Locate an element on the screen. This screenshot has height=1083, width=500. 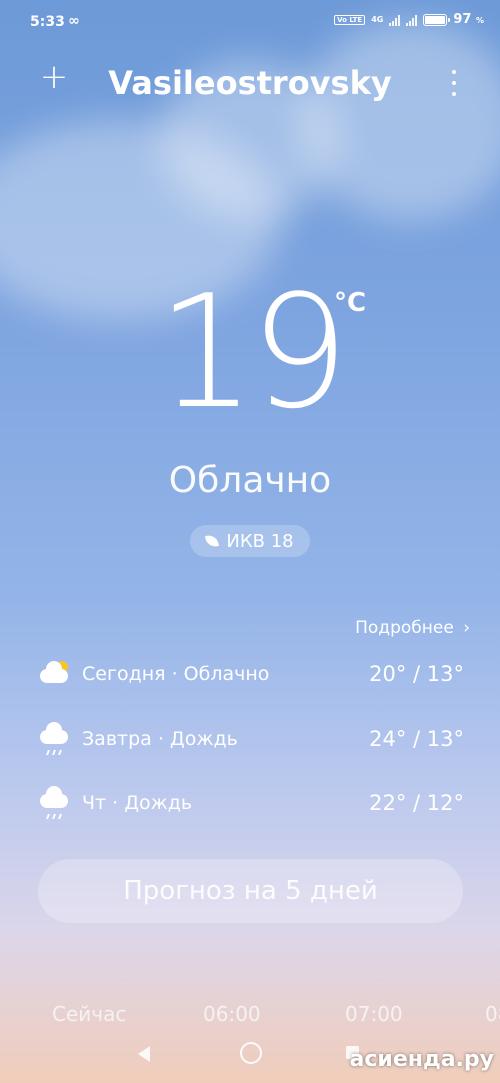
hour-label: 08 is located at coordinates (492, 1014).